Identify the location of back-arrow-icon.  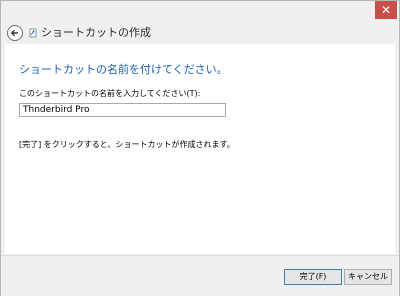
(14, 33).